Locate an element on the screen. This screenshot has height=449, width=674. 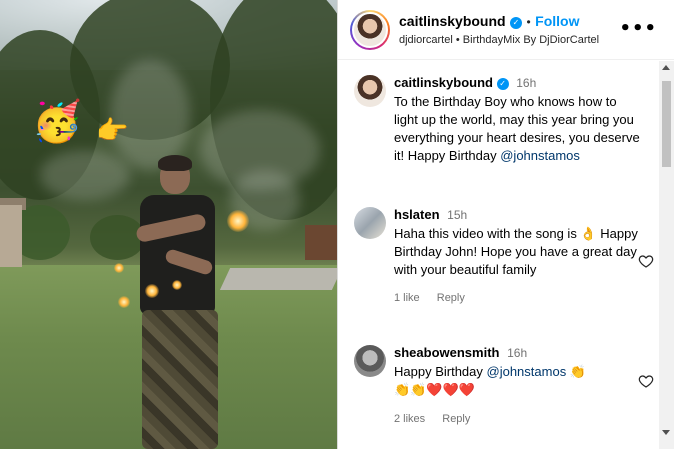
like-count: 2 likes is located at coordinates (409, 419).